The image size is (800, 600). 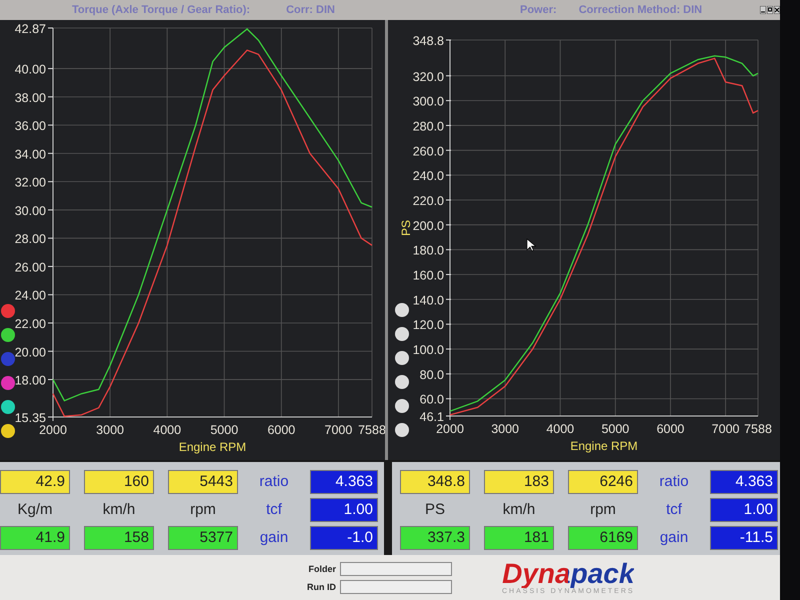 What do you see at coordinates (30, 418) in the screenshot?
I see `y-tick-label: 15.35` at bounding box center [30, 418].